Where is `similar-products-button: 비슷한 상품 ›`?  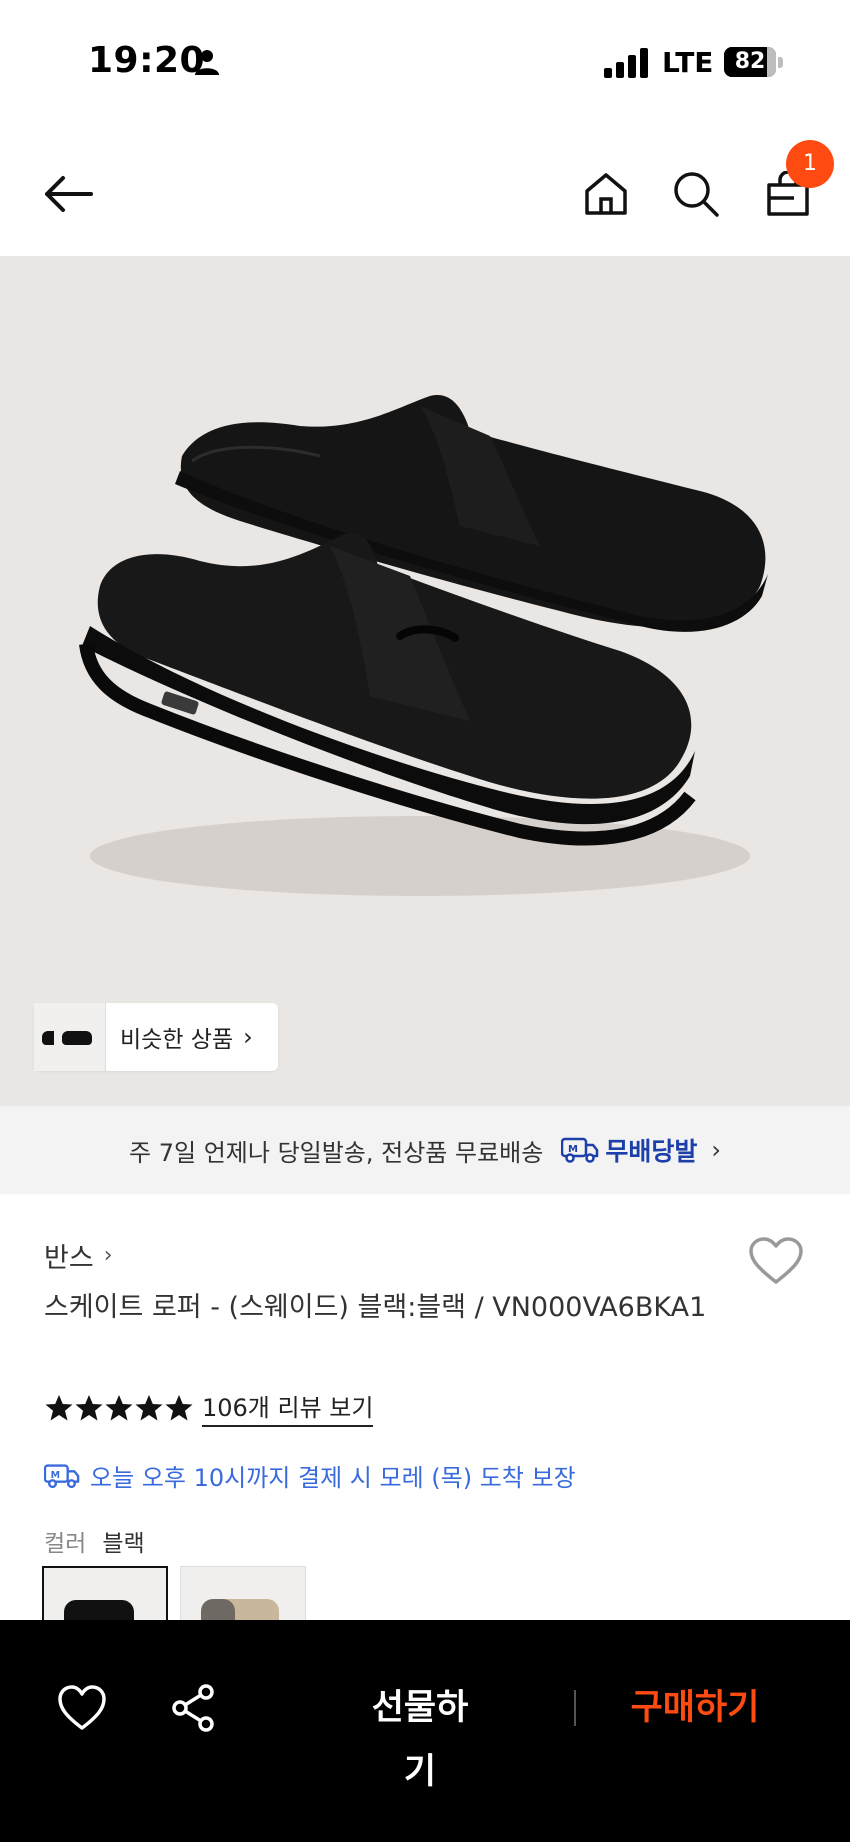
similar-products-button: 비슷한 상품 › is located at coordinates (156, 1037).